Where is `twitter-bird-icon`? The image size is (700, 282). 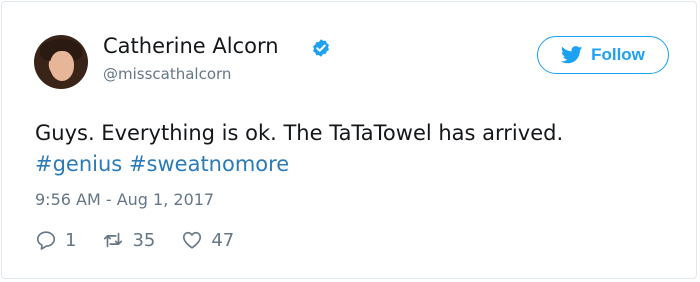 twitter-bird-icon is located at coordinates (572, 55).